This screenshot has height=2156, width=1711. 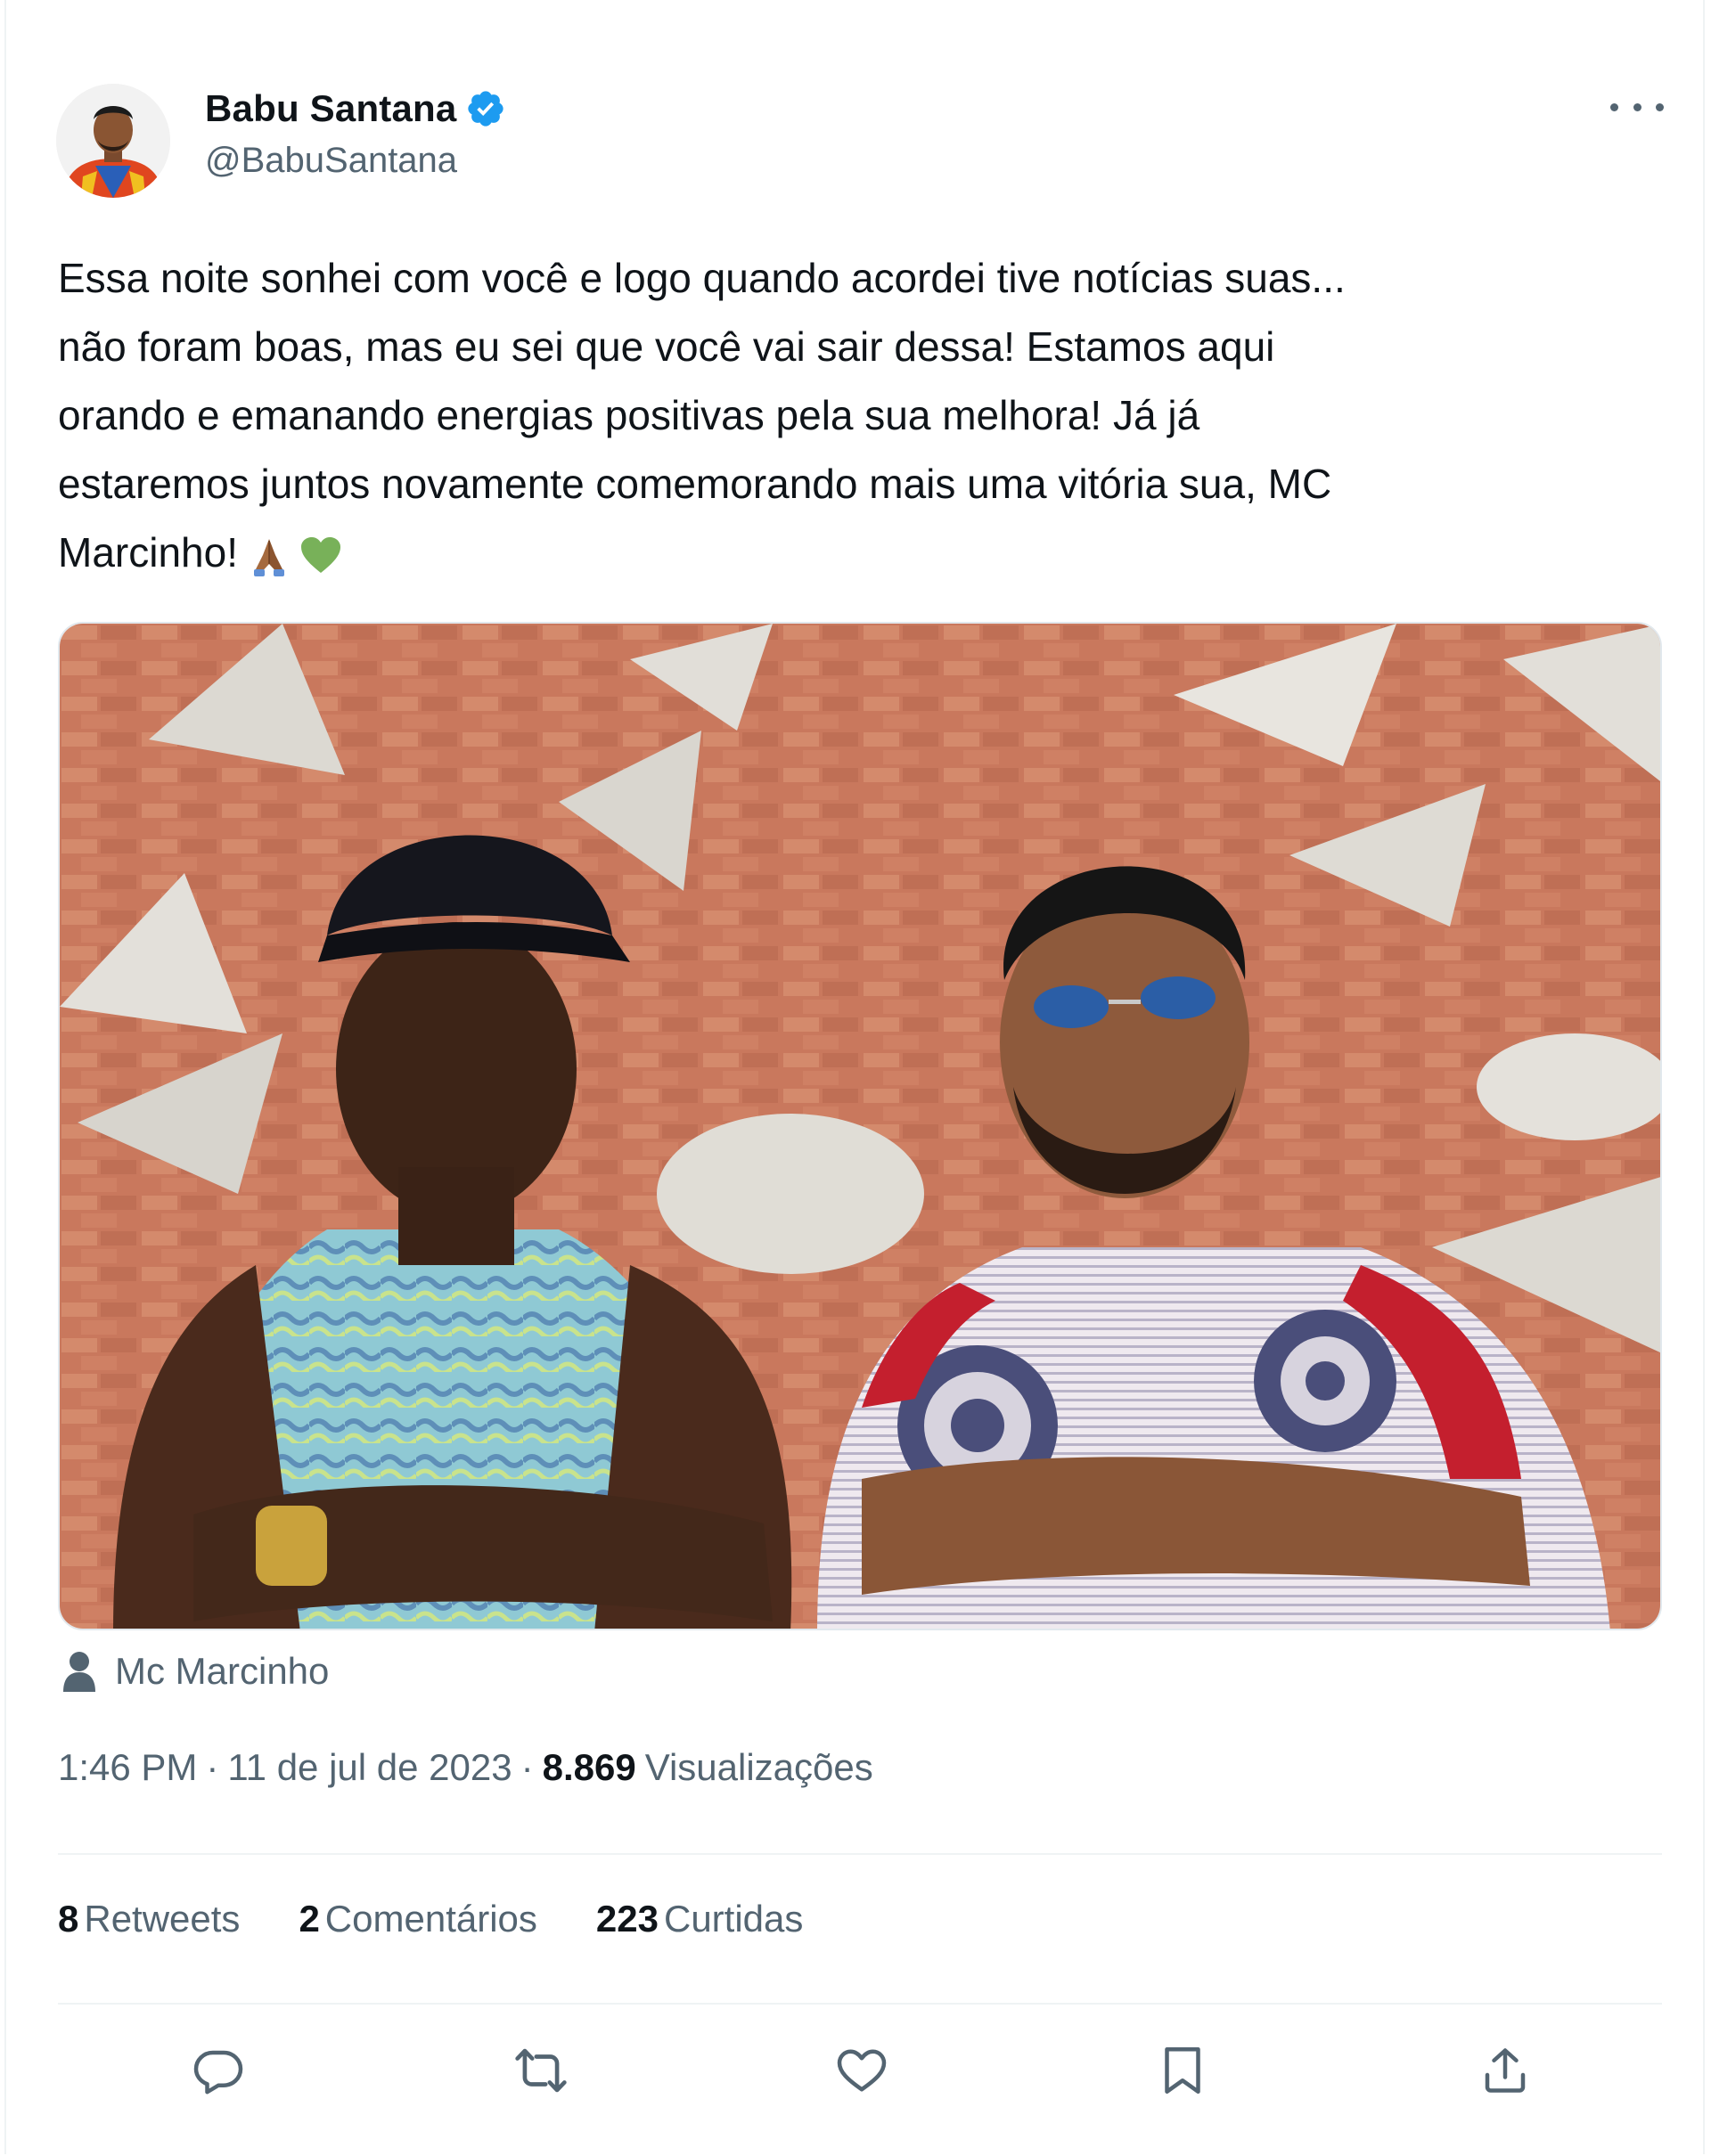 What do you see at coordinates (295, 556) in the screenshot?
I see `tweet-emojis` at bounding box center [295, 556].